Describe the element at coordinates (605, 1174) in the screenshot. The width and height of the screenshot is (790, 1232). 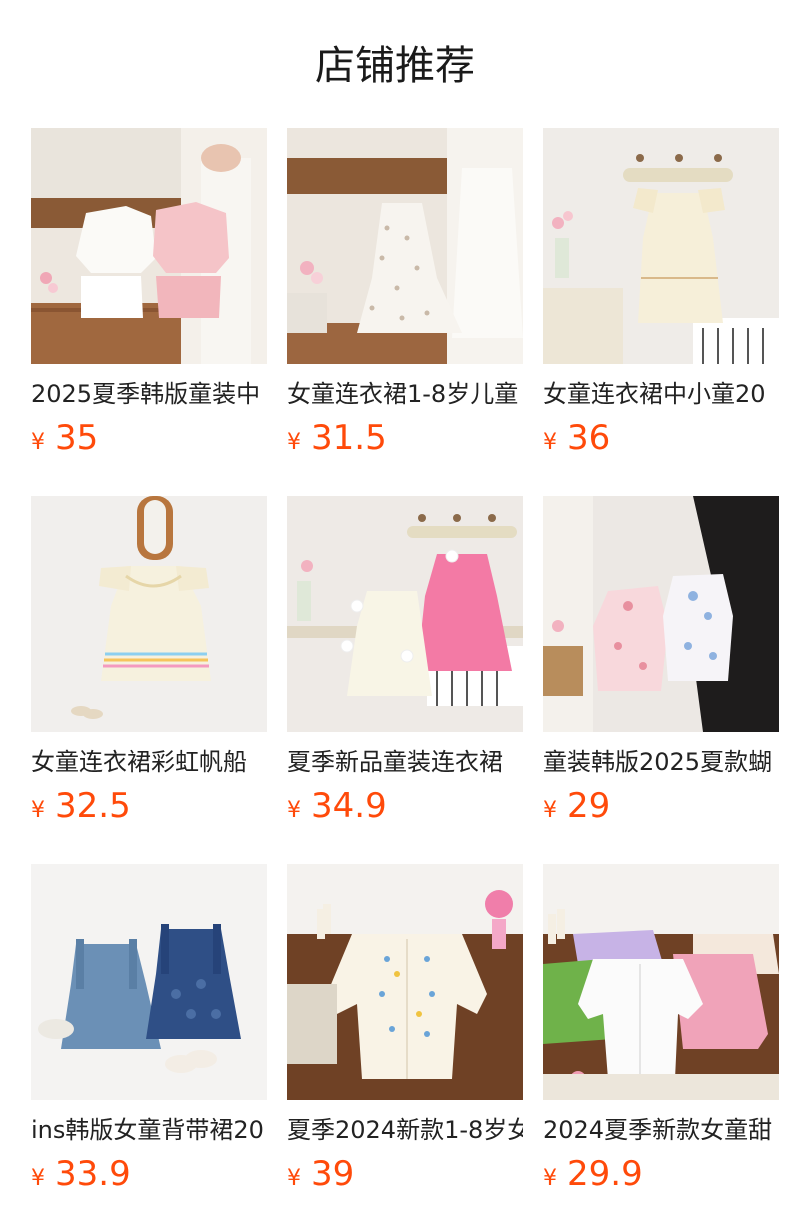
I see `price-value: 29.9` at that location.